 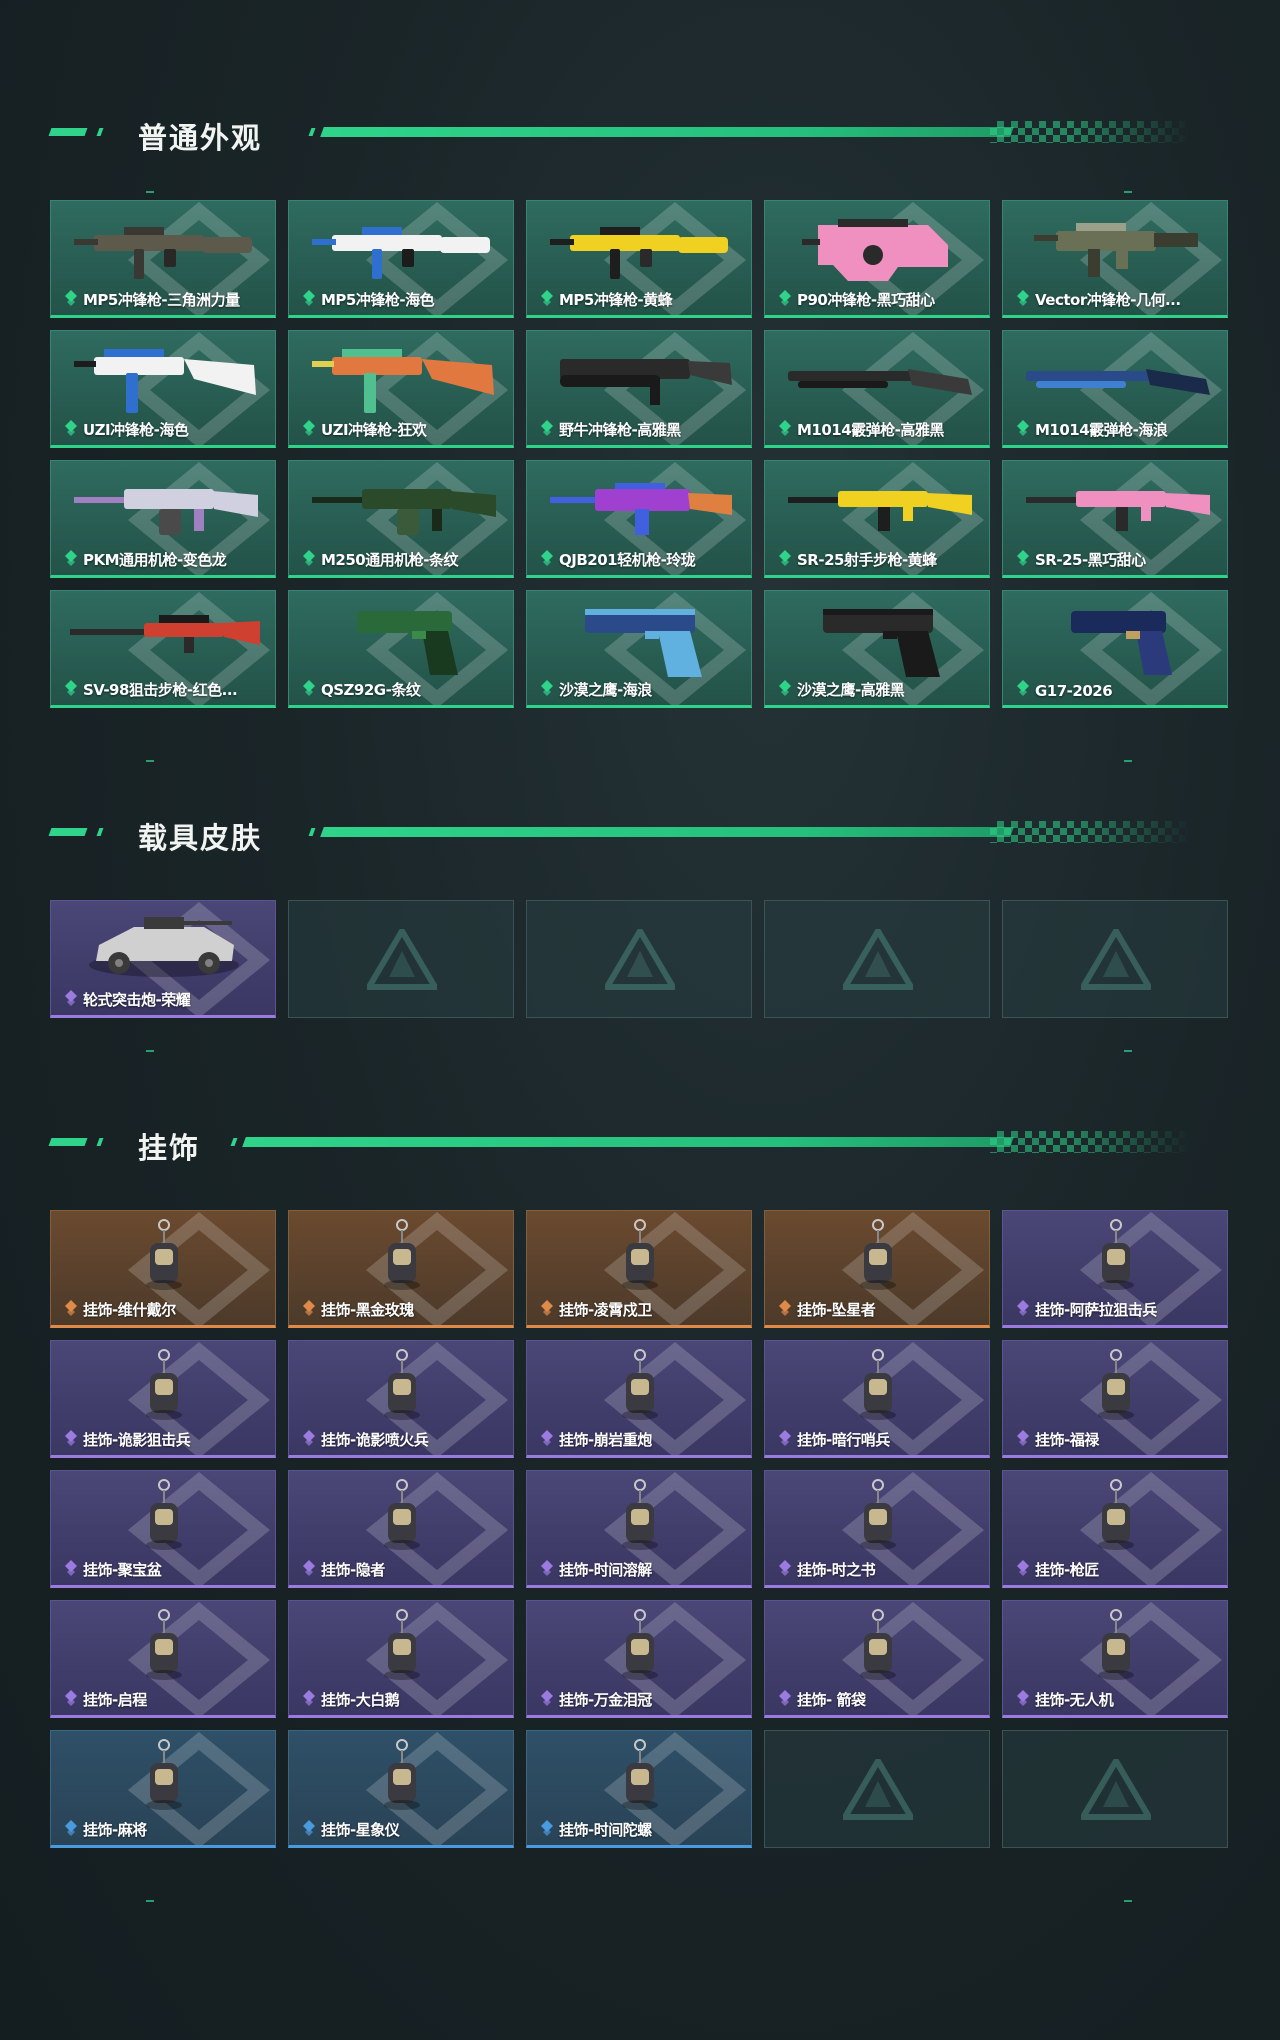 What do you see at coordinates (163, 389) in the screenshot?
I see `item-card: UZI冲锋枪-海色` at bounding box center [163, 389].